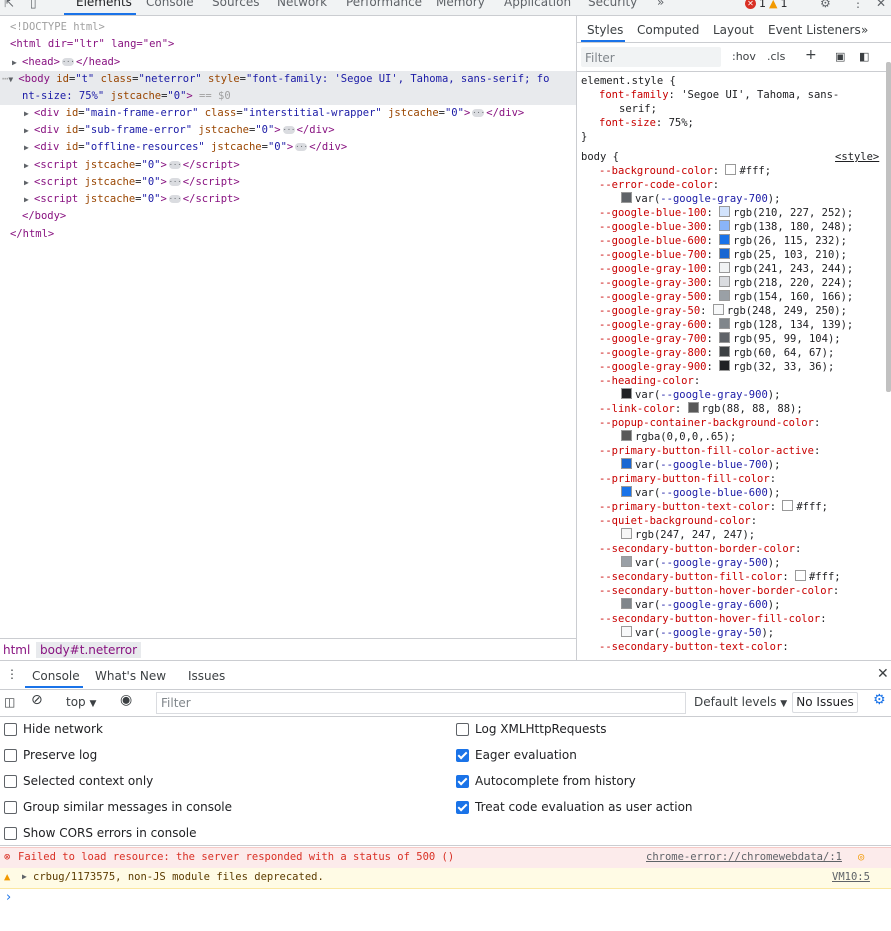 This screenshot has height=931, width=891. Describe the element at coordinates (13, 79) in the screenshot. I see `collapse-triangle-icon: ▼` at that location.